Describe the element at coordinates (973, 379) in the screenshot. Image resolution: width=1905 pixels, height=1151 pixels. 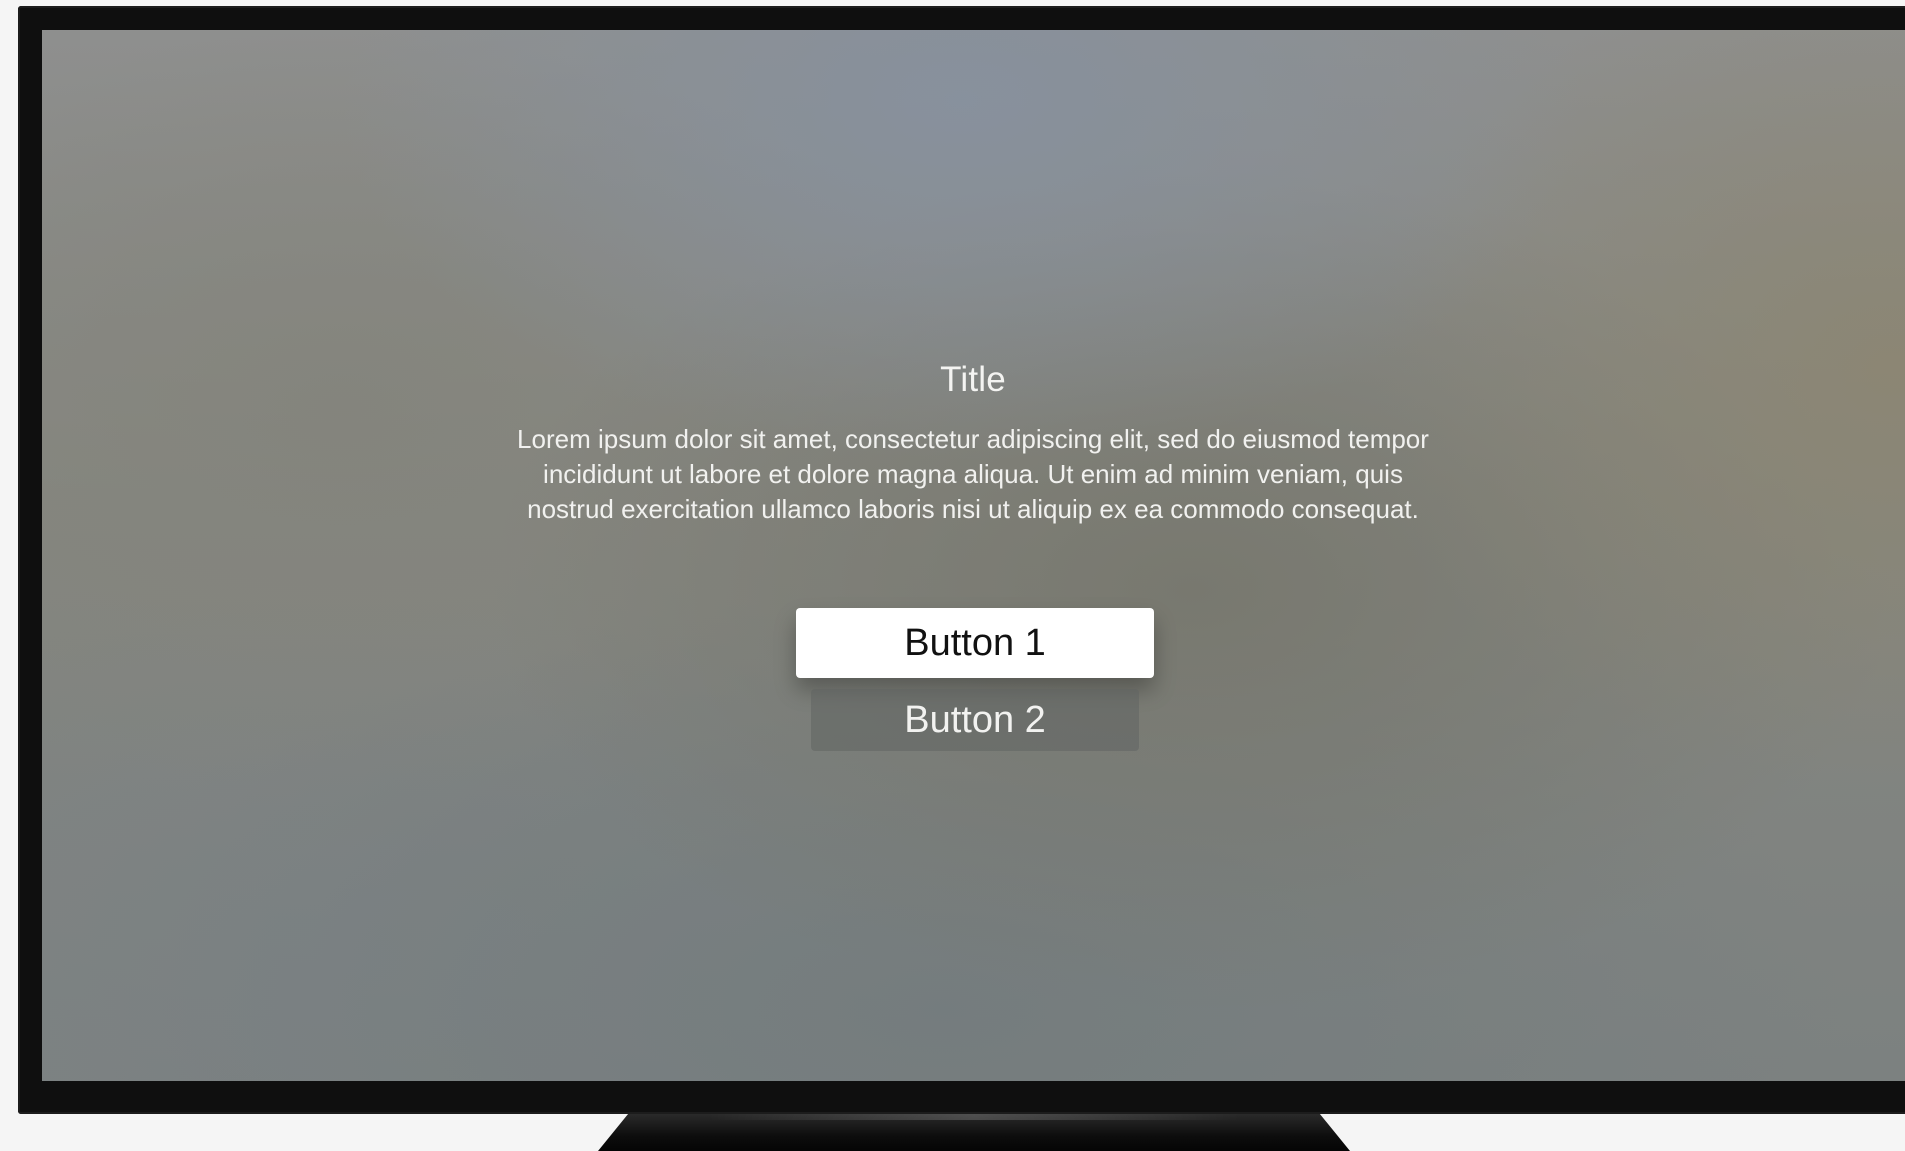
I see `alert-title: Title` at that location.